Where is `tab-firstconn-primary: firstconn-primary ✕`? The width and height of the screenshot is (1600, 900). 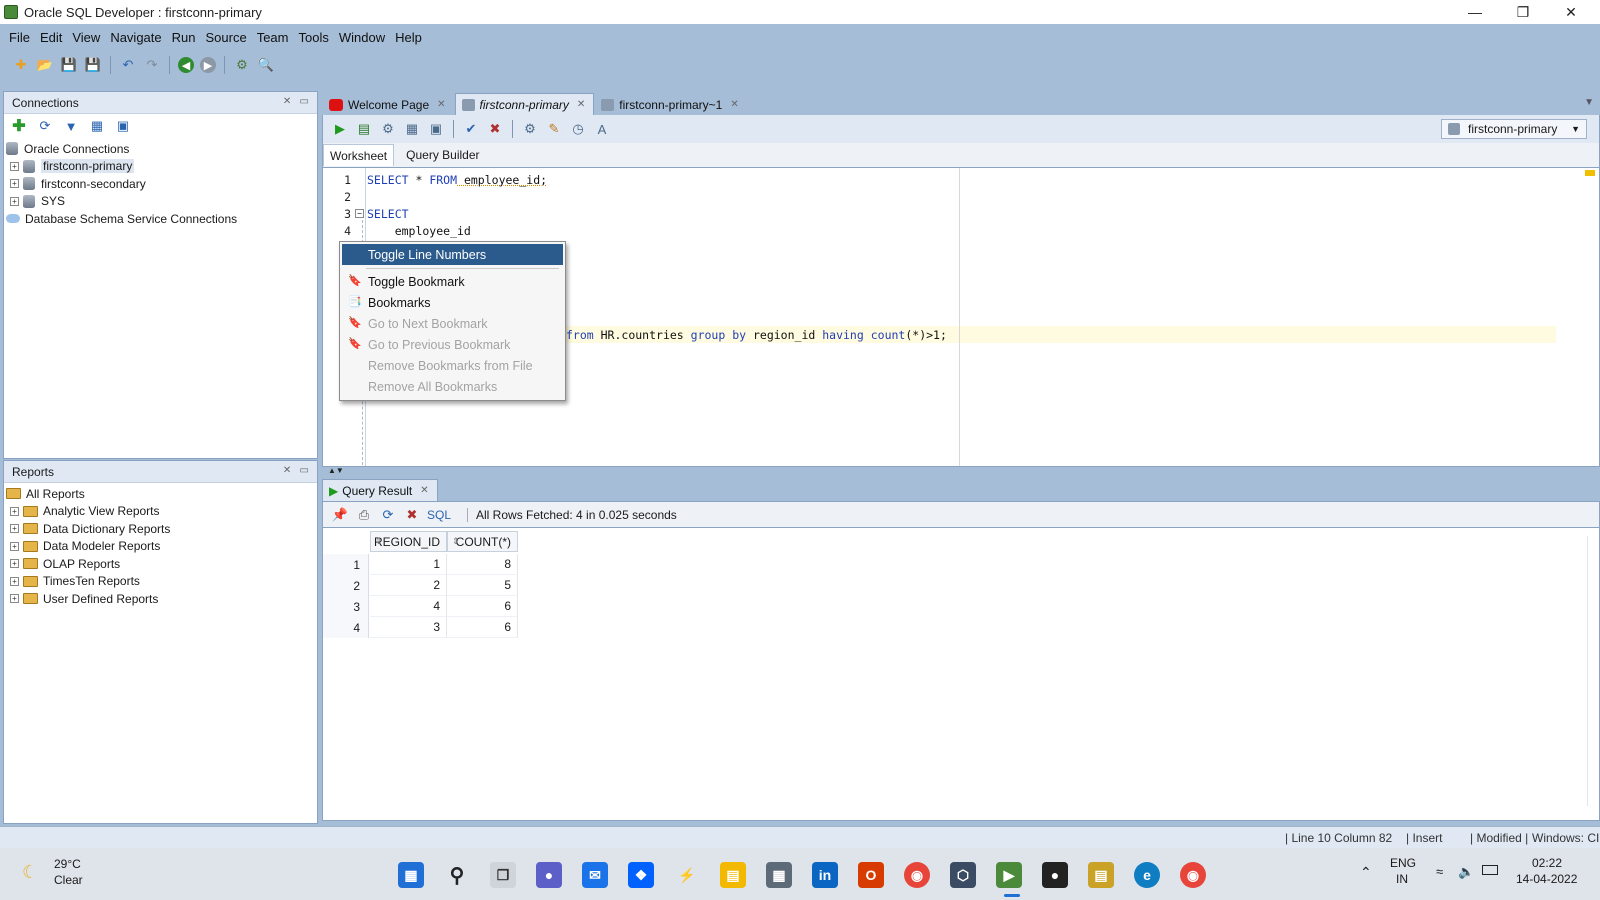
tab-firstconn-primary: firstconn-primary ✕ is located at coordinates (524, 104).